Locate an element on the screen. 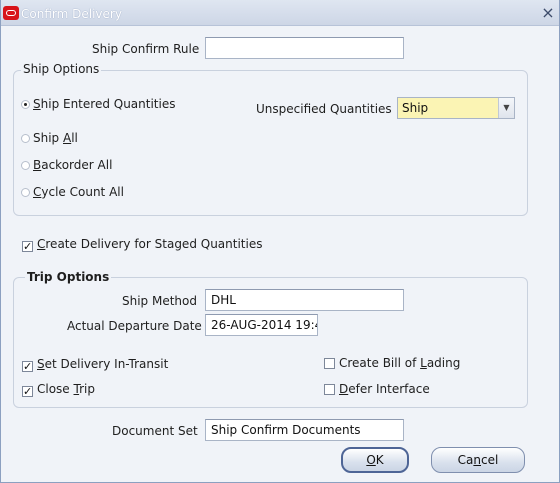 This screenshot has height=483, width=560. trip-options-title: Trip Options is located at coordinates (68, 277).